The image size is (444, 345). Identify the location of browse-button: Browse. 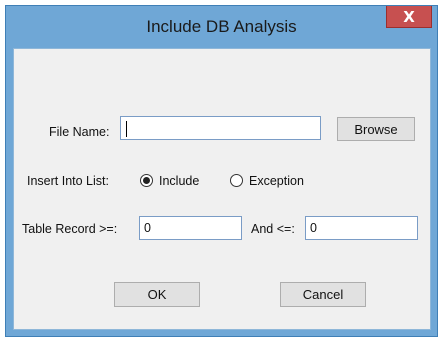
(376, 129).